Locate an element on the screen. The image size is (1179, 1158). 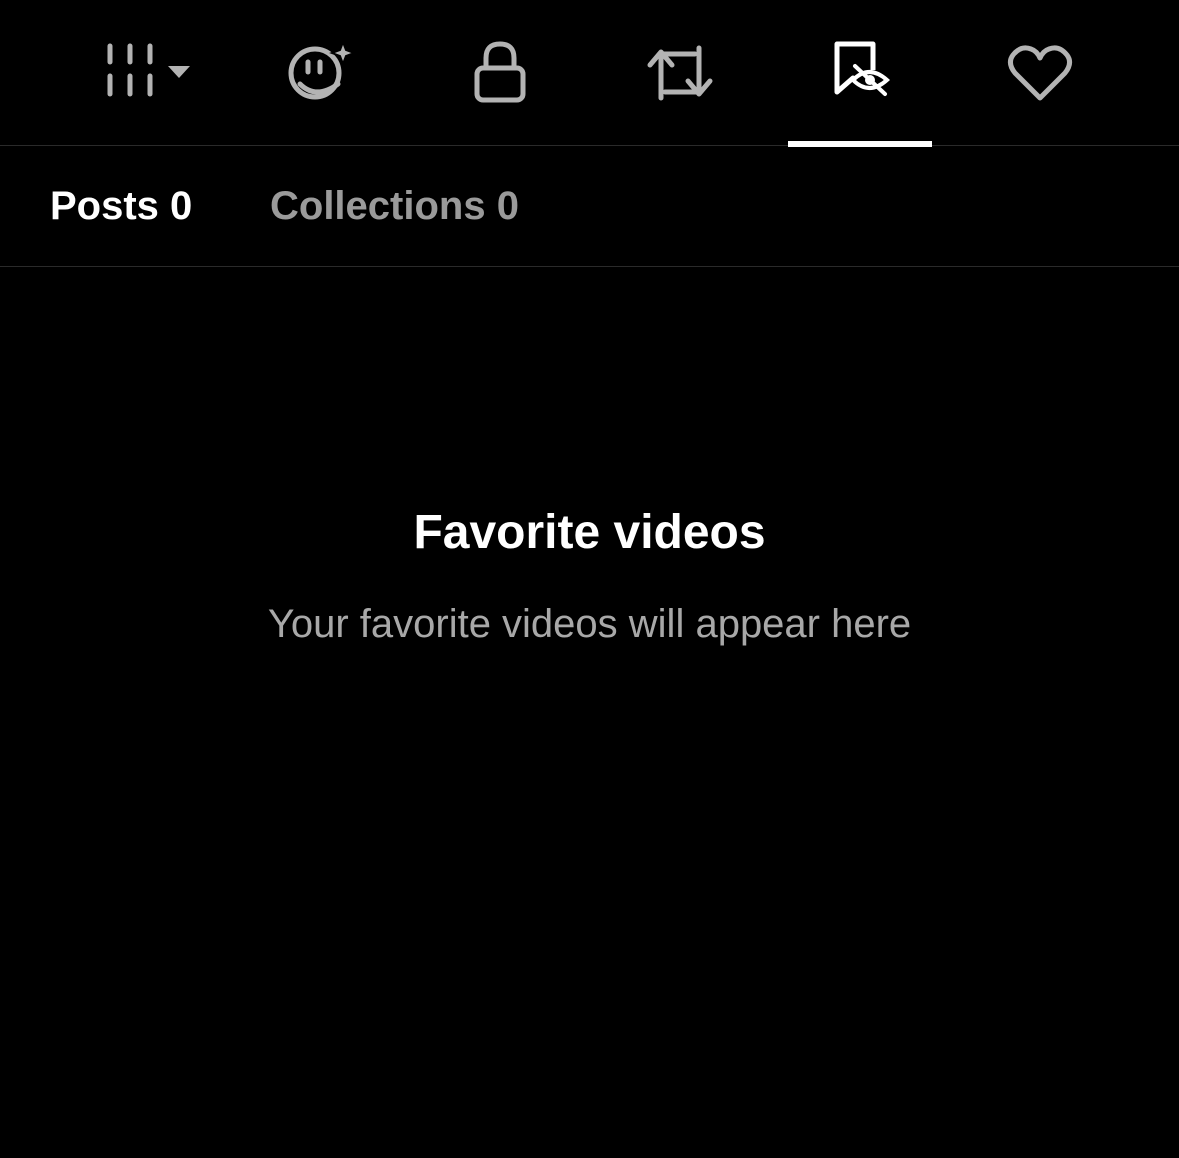
tab-liked is located at coordinates (1040, 73).